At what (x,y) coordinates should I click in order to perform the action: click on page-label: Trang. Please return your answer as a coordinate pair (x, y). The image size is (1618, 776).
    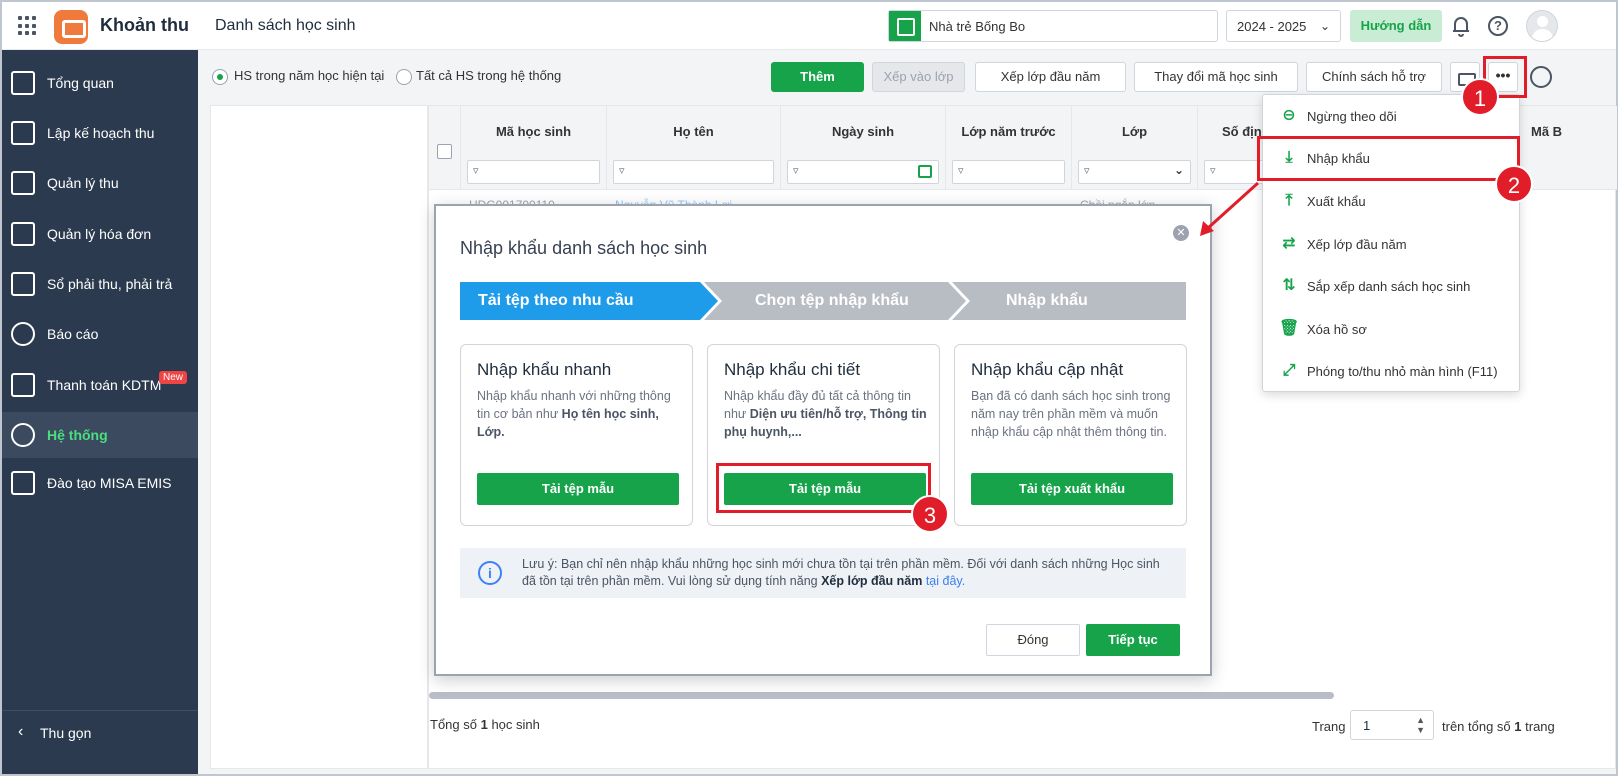
    Looking at the image, I should click on (1329, 726).